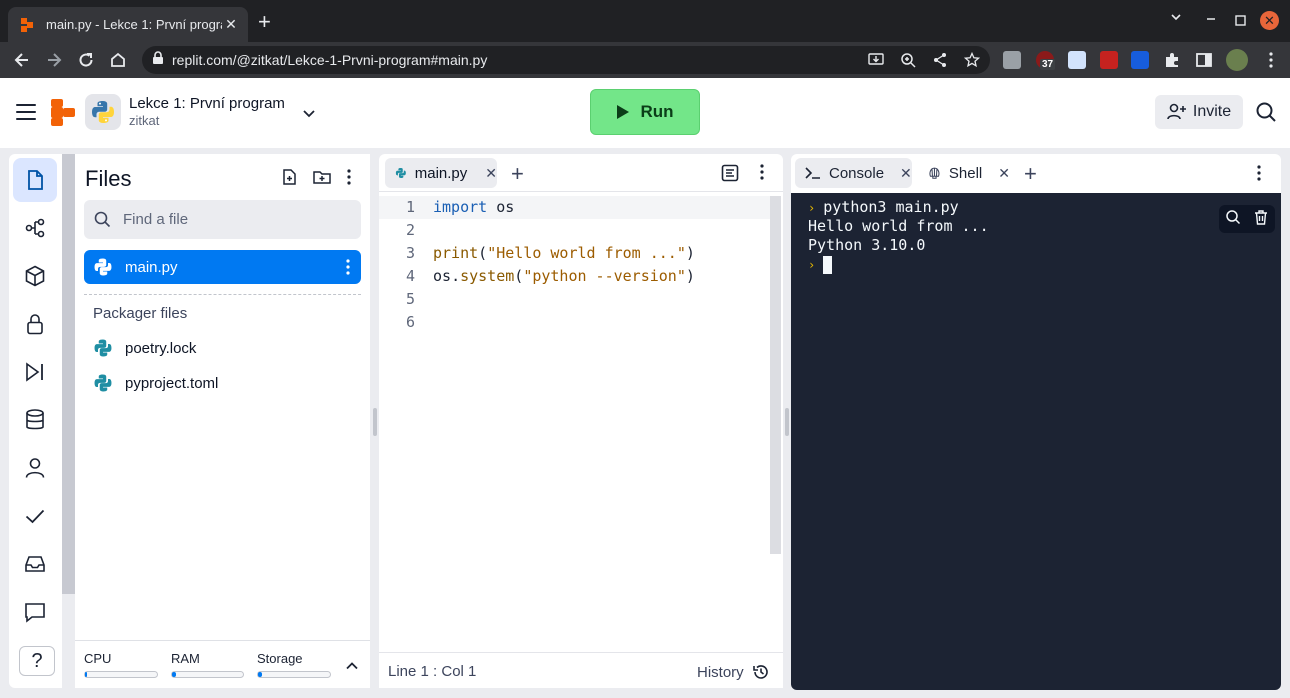  I want to click on secrets-lock-icon, so click(35, 324).